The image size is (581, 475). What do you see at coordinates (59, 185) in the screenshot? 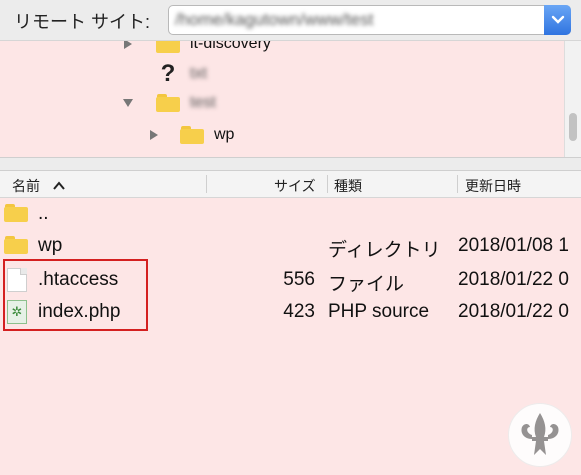
I see `sort-ascending-icon` at bounding box center [59, 185].